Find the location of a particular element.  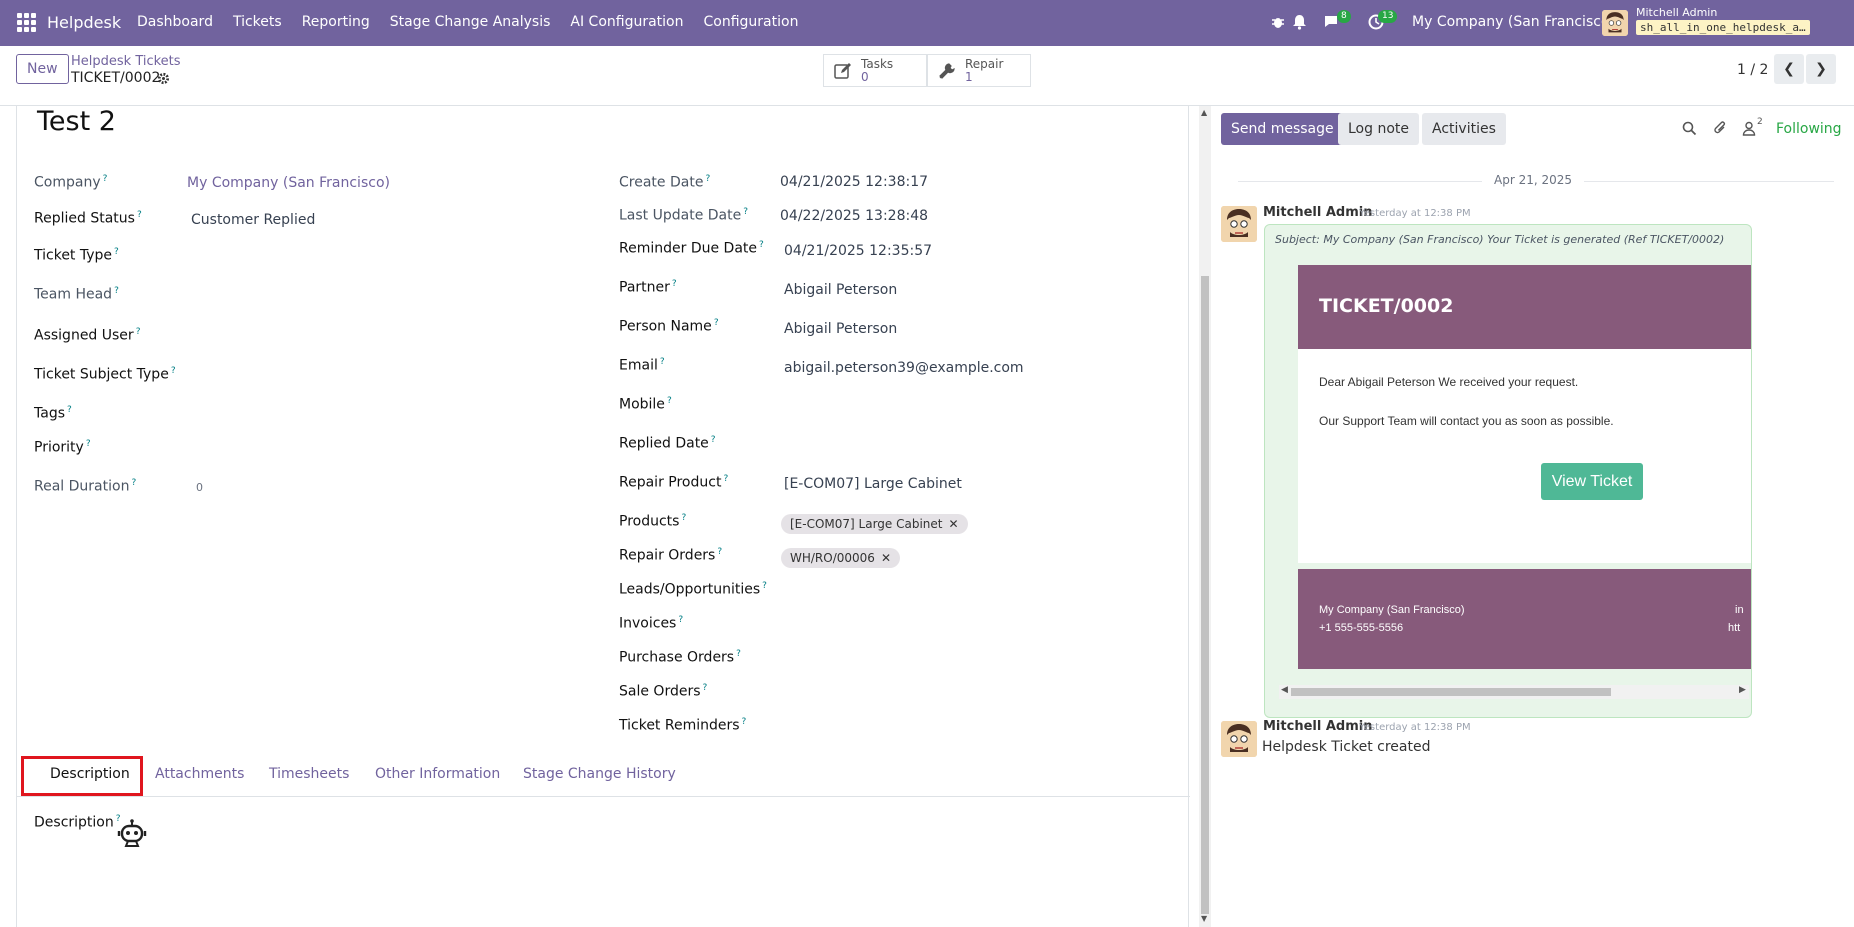

repair-order-tag: WH/RO/00006 ✕ is located at coordinates (840, 558).